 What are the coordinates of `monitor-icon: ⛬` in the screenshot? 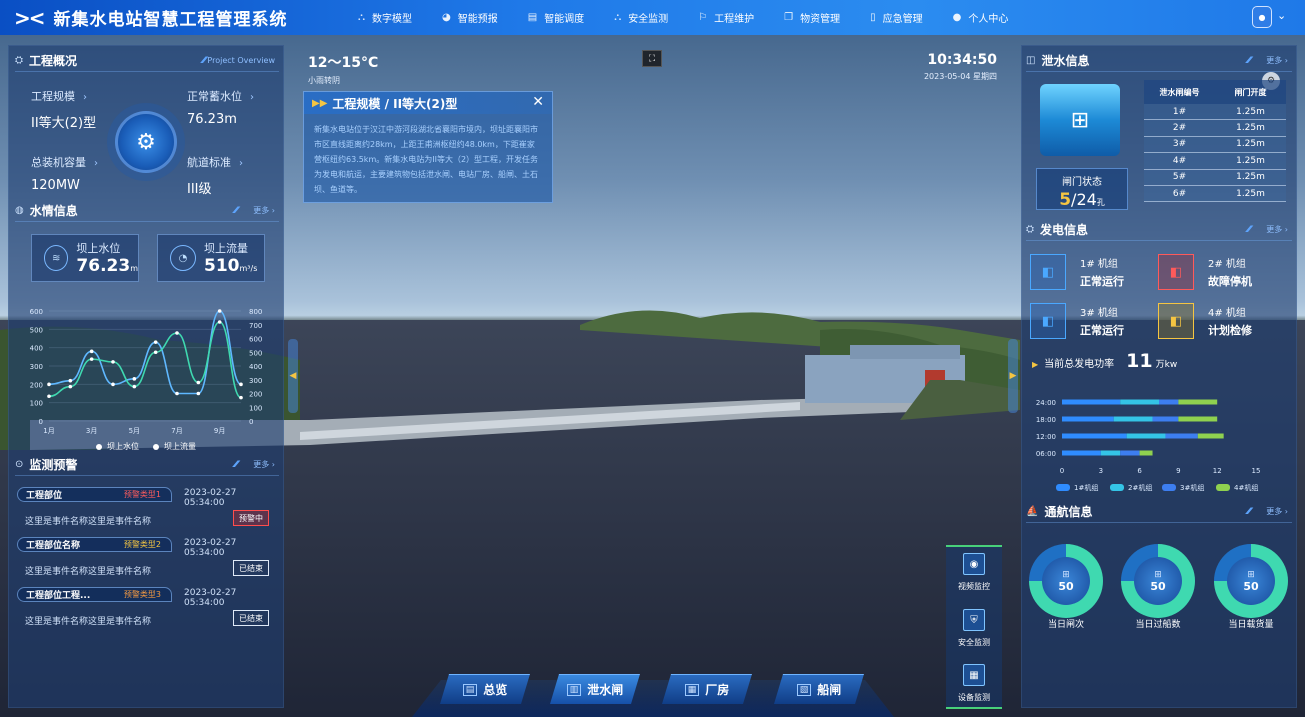 It's located at (618, 17).